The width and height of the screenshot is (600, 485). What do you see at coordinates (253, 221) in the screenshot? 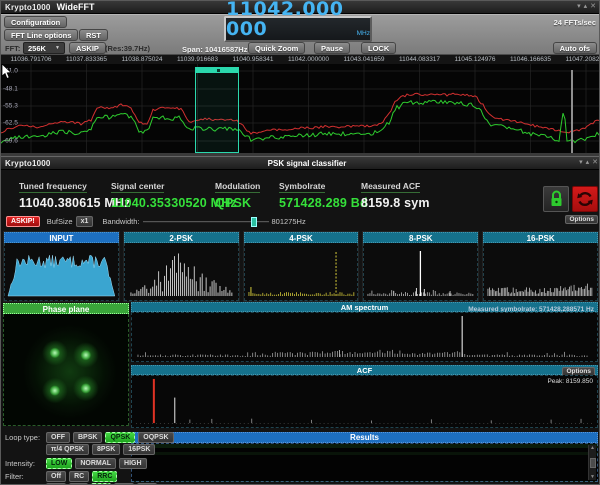
I see `slider-handle` at bounding box center [253, 221].